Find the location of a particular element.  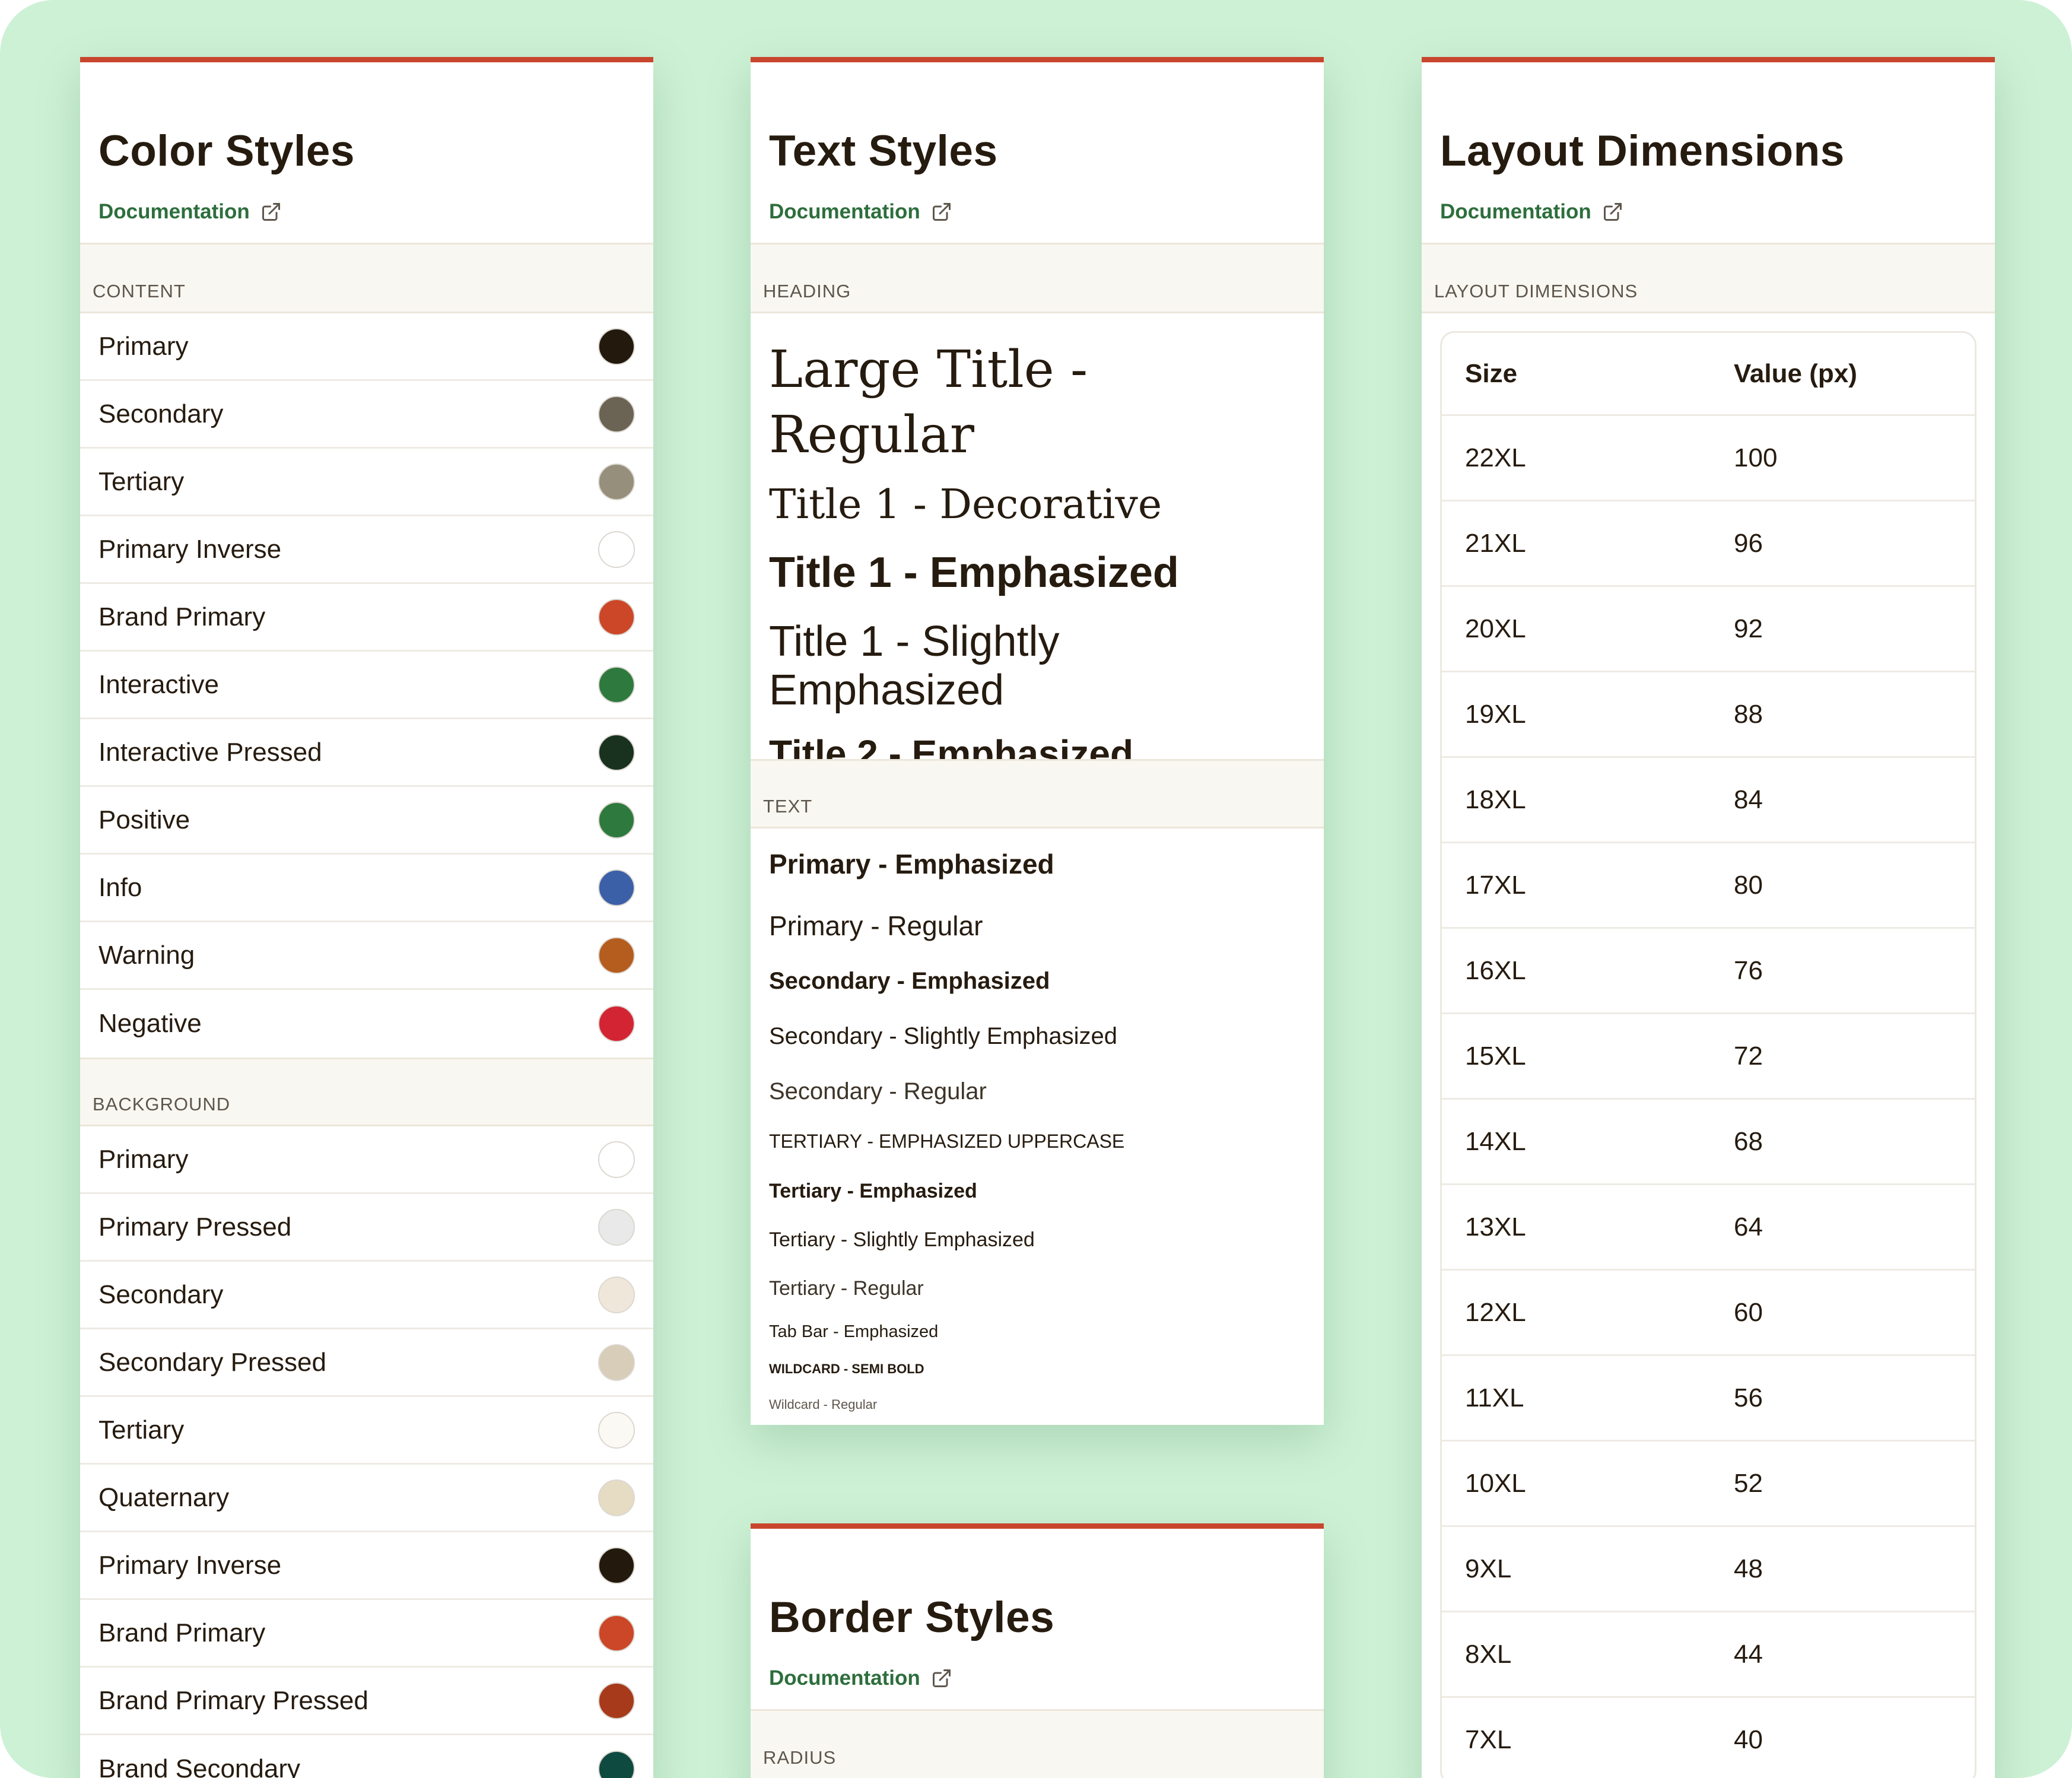

table-row: 16XL 76 is located at coordinates (1709, 971).